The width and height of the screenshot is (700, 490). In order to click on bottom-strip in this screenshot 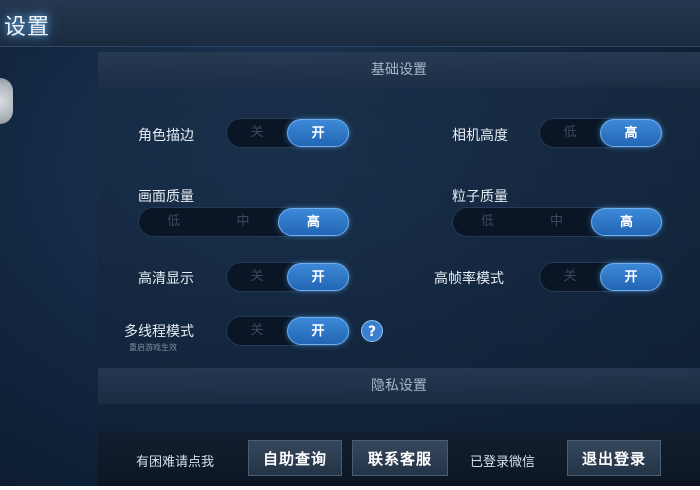, I will do `click(350, 488)`.